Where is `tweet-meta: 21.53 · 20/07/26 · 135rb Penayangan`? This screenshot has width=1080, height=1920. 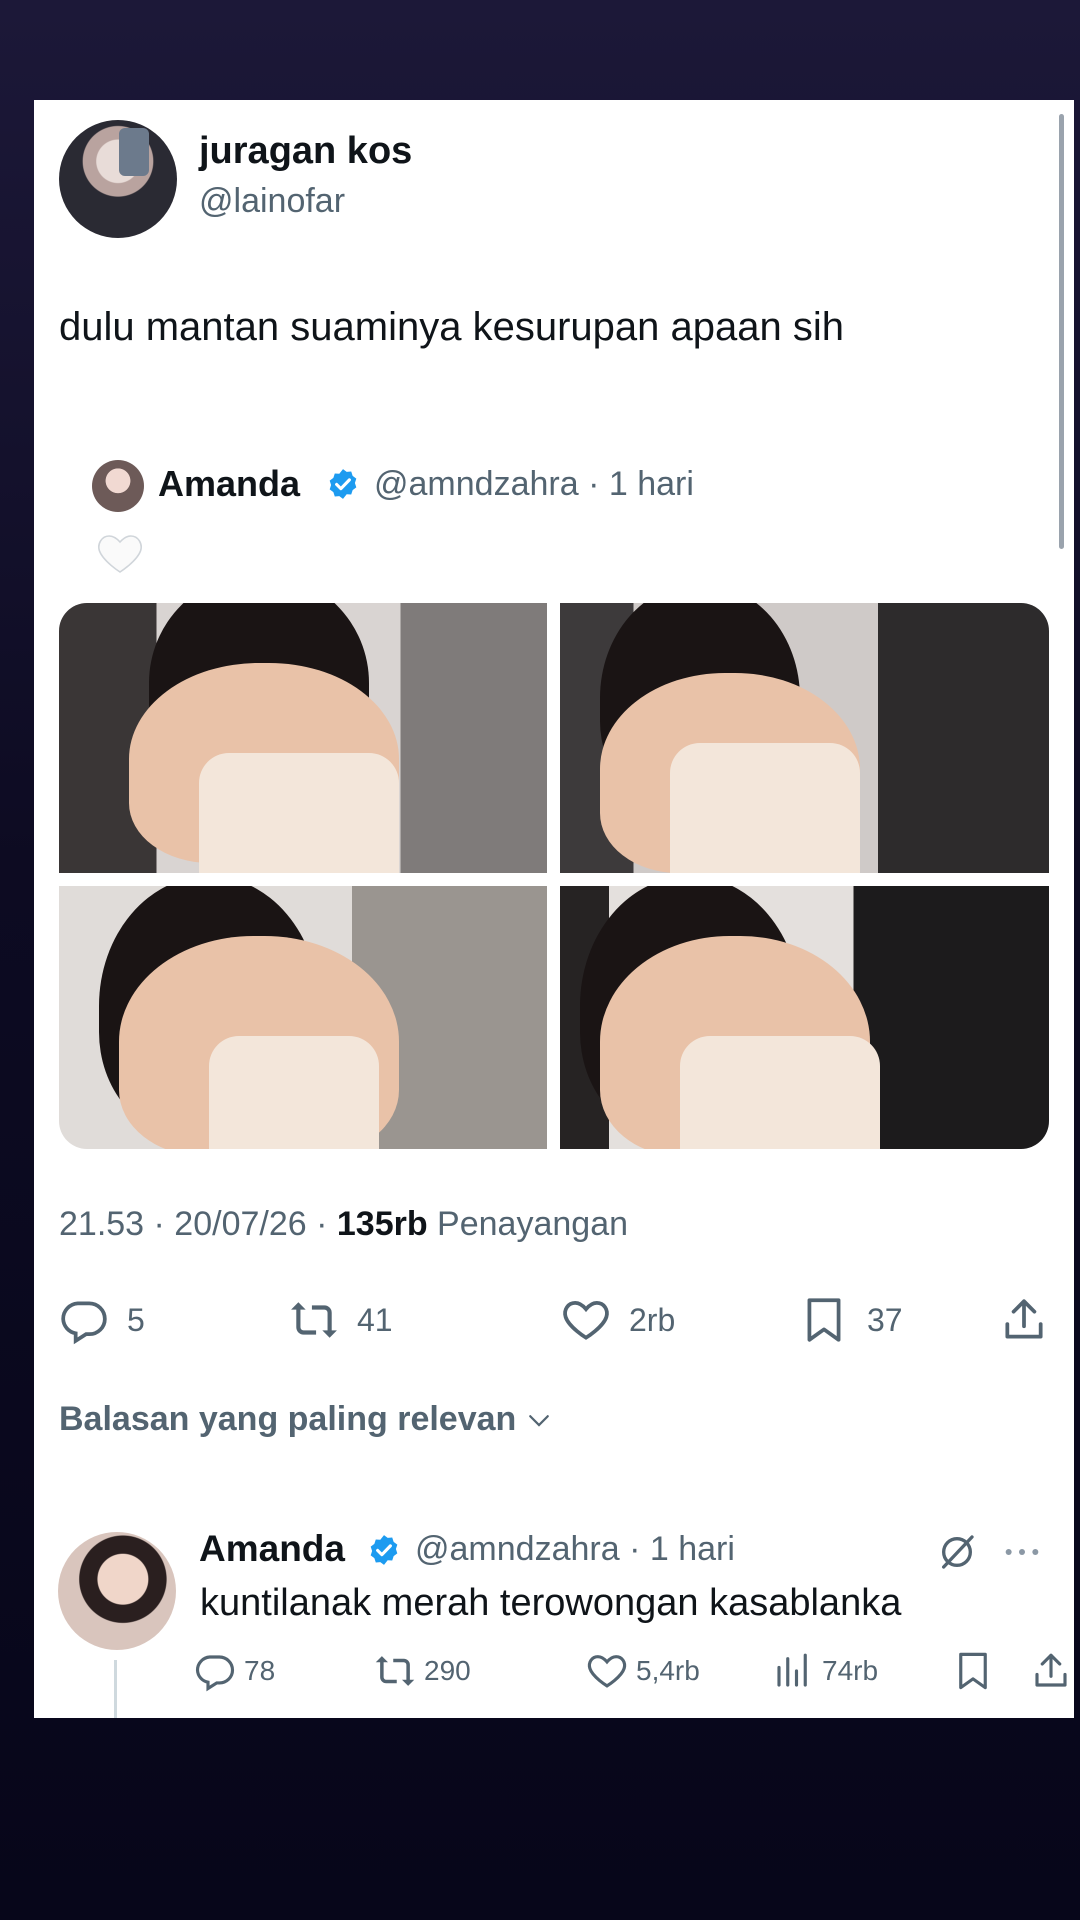
tweet-meta: 21.53 · 20/07/26 · 135rb Penayangan is located at coordinates (343, 1224).